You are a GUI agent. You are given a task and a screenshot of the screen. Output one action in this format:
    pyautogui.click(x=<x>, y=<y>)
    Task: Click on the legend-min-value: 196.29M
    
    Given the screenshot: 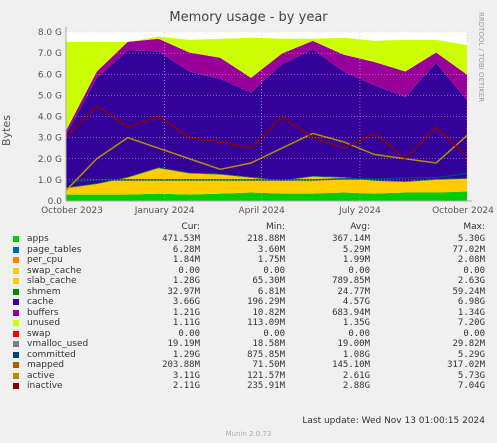 What is the action you would take?
    pyautogui.click(x=266, y=302)
    